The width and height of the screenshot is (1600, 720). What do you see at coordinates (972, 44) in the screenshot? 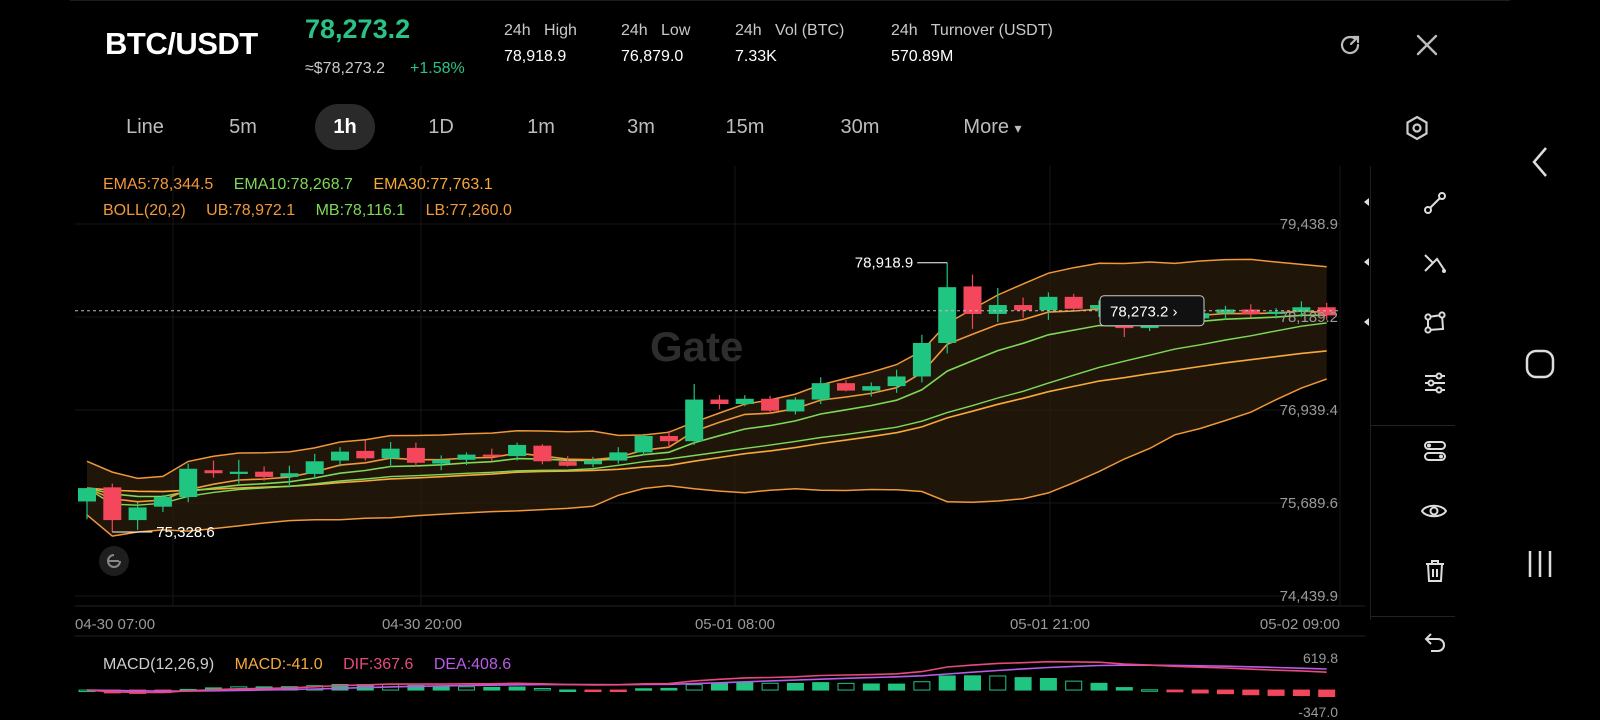
I see `stat-24h-turnover: 24h Turnover (USDT) 570.89M` at bounding box center [972, 44].